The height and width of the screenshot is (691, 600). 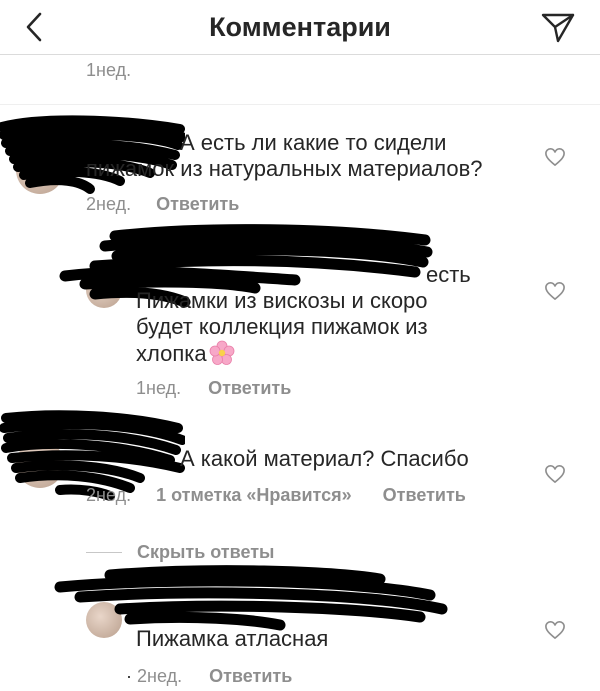 I want to click on comment-text: А какой материал? Спасибо, so click(x=324, y=458).